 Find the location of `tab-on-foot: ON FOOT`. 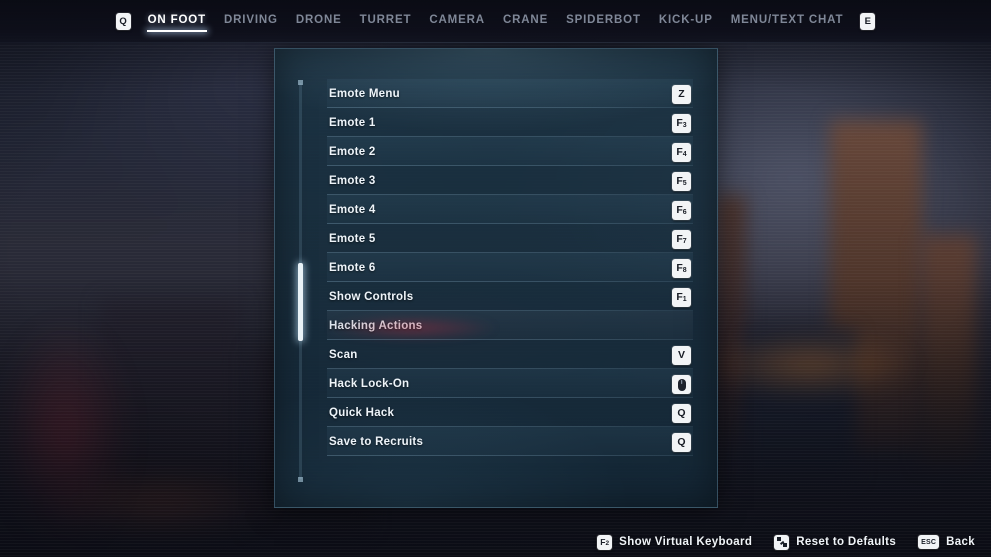

tab-on-foot: ON FOOT is located at coordinates (177, 21).